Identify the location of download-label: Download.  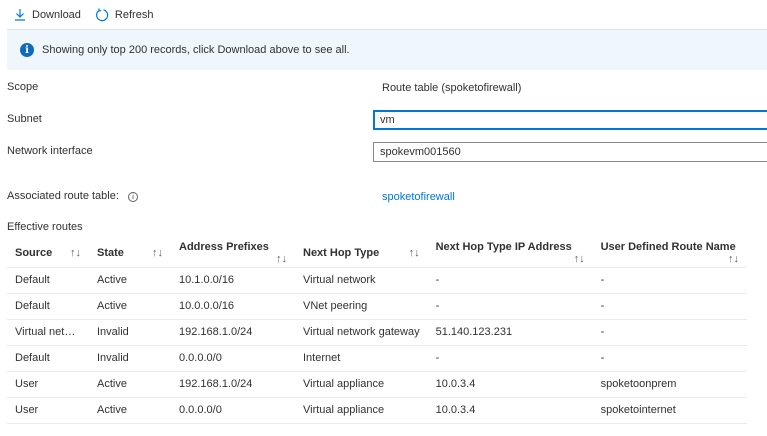
(56, 14).